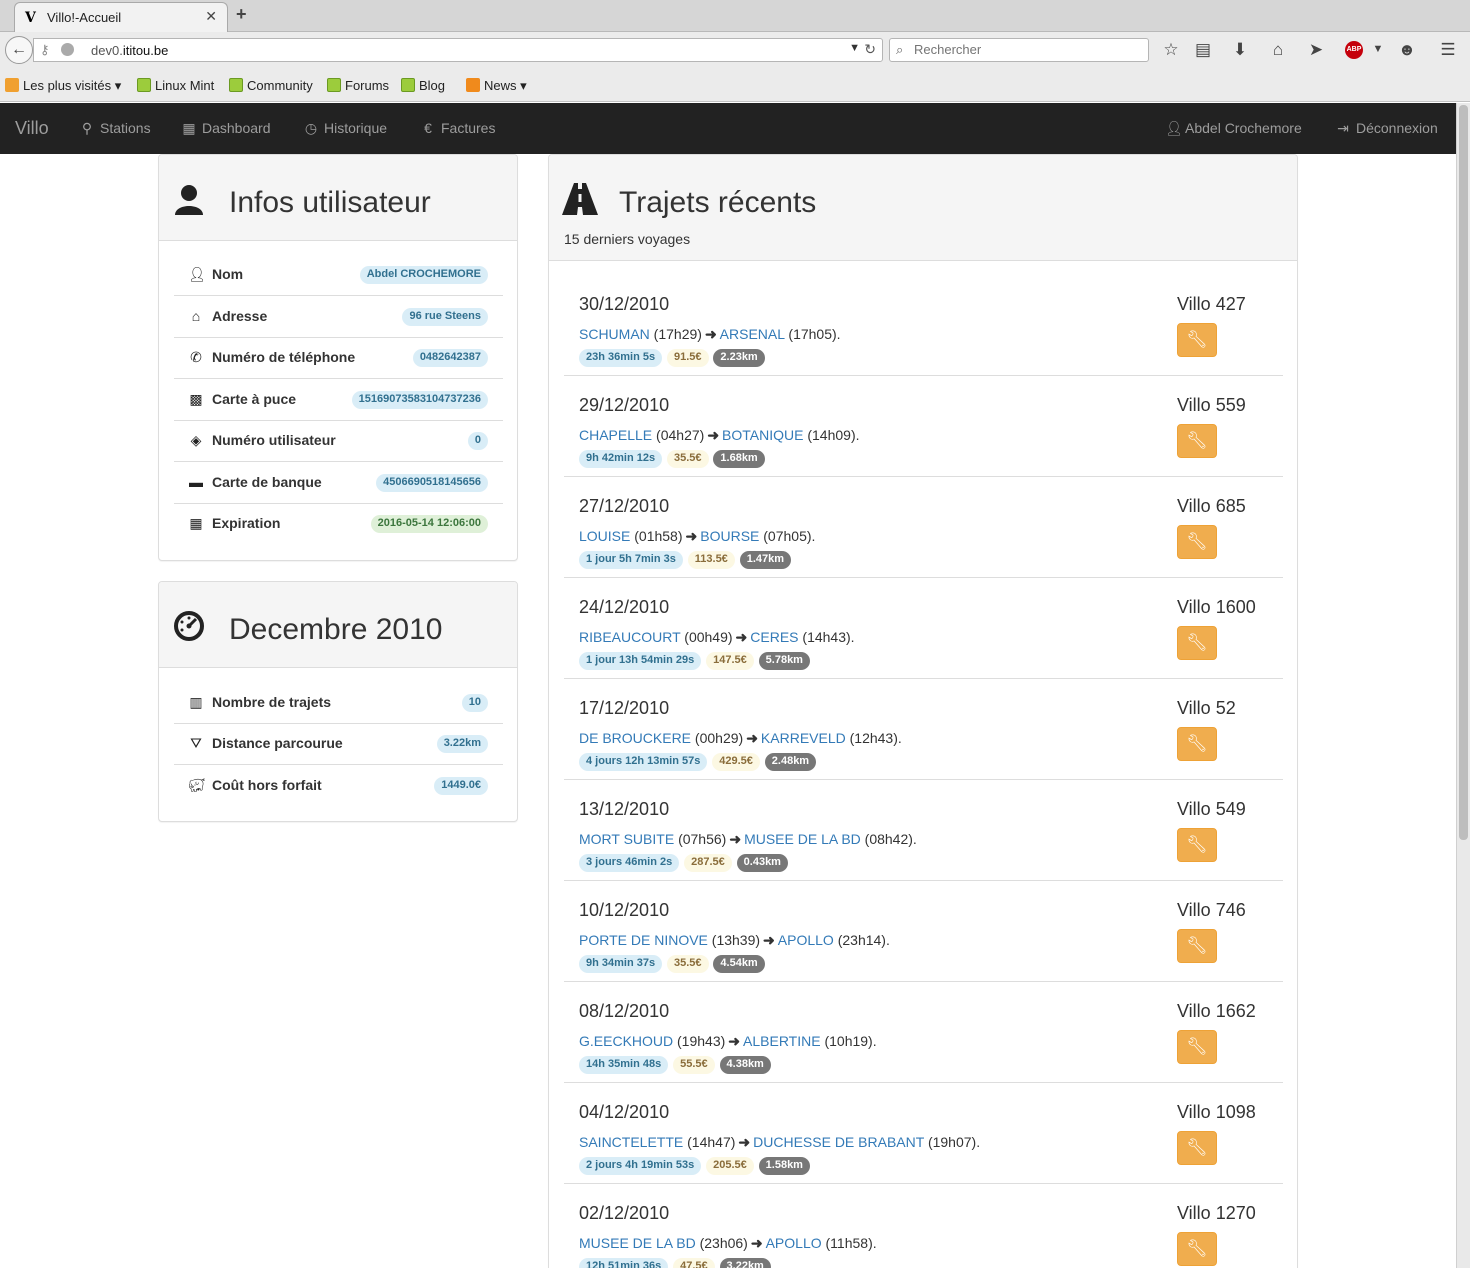  Describe the element at coordinates (1448, 50) in the screenshot. I see `menu-icon: ☰` at that location.